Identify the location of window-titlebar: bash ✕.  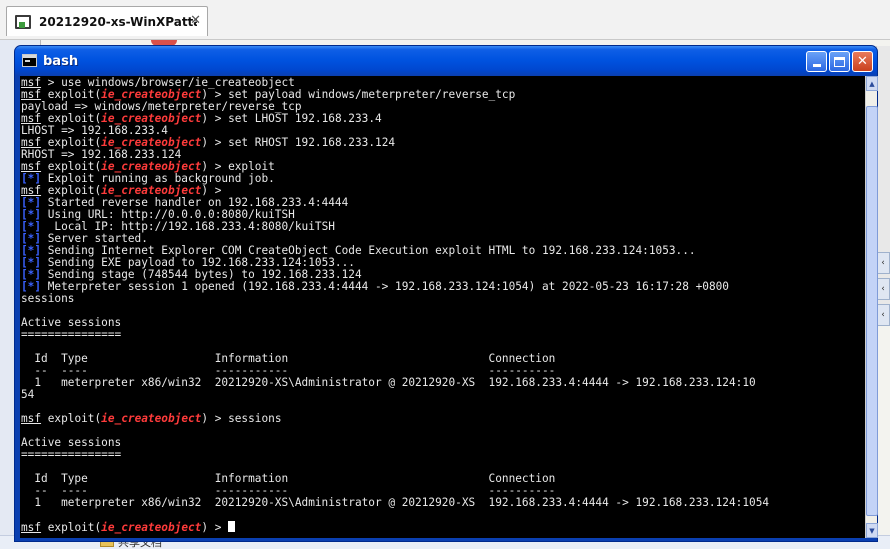
(446, 61).